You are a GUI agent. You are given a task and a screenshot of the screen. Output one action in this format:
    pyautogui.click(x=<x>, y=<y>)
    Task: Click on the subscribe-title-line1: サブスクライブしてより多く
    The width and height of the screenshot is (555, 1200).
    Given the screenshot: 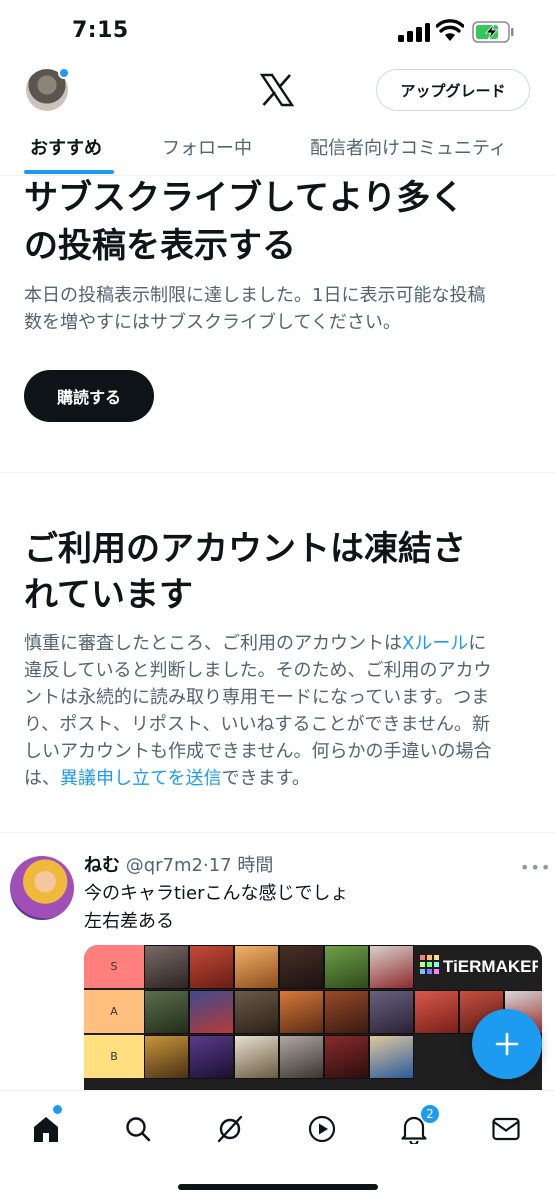 What is the action you would take?
    pyautogui.click(x=244, y=198)
    